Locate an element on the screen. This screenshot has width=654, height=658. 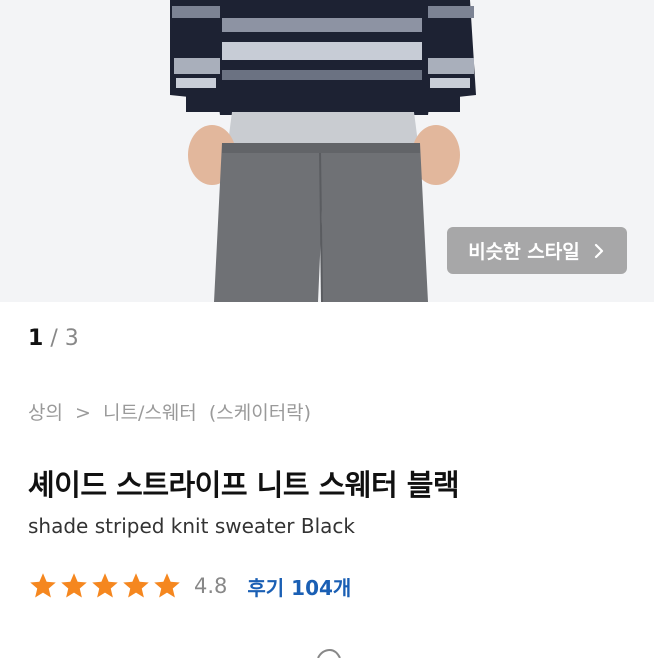
pager-total: 3 is located at coordinates (71, 338).